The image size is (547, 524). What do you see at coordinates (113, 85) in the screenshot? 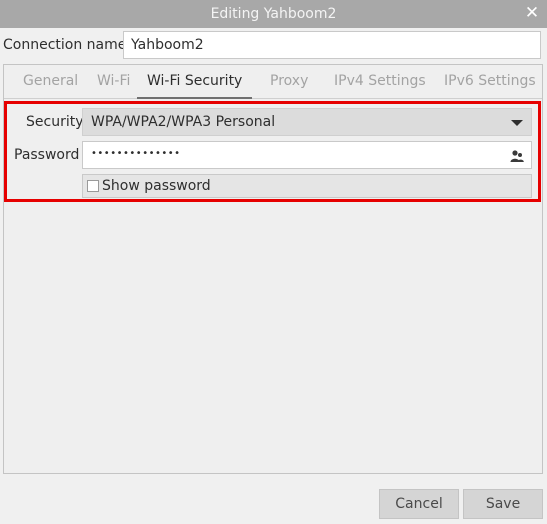
I see `tab-wifi: Wi-Fi` at bounding box center [113, 85].